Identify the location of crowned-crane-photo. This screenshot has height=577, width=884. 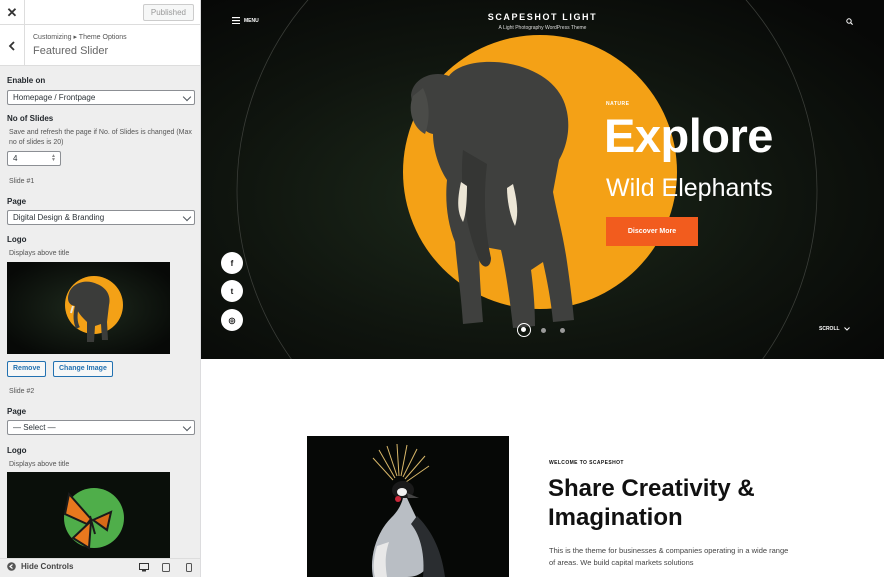
(408, 506).